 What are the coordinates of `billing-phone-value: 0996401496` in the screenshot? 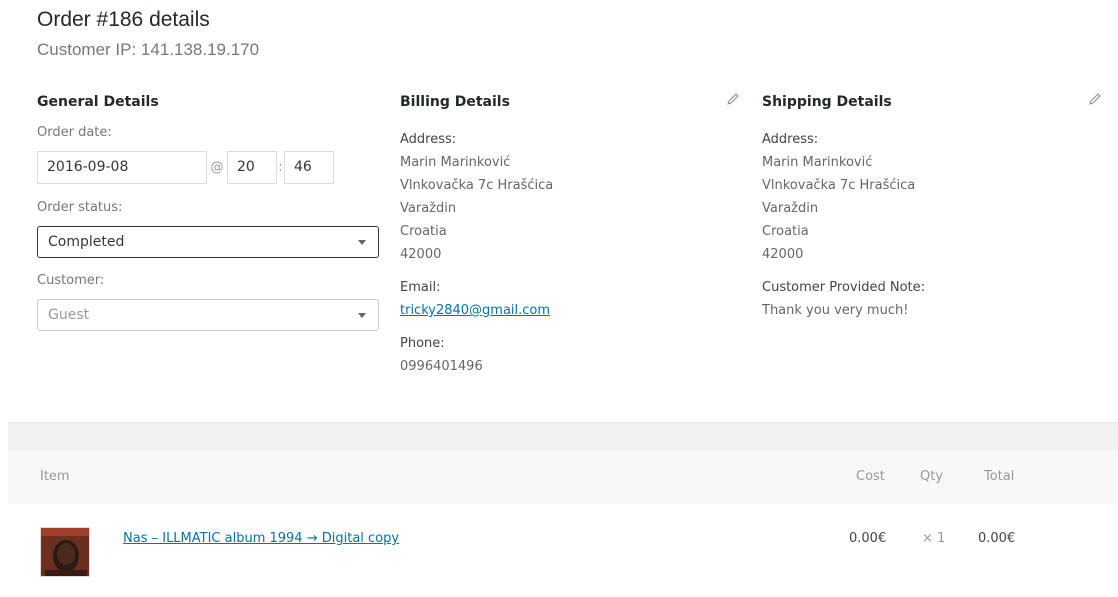 It's located at (441, 366).